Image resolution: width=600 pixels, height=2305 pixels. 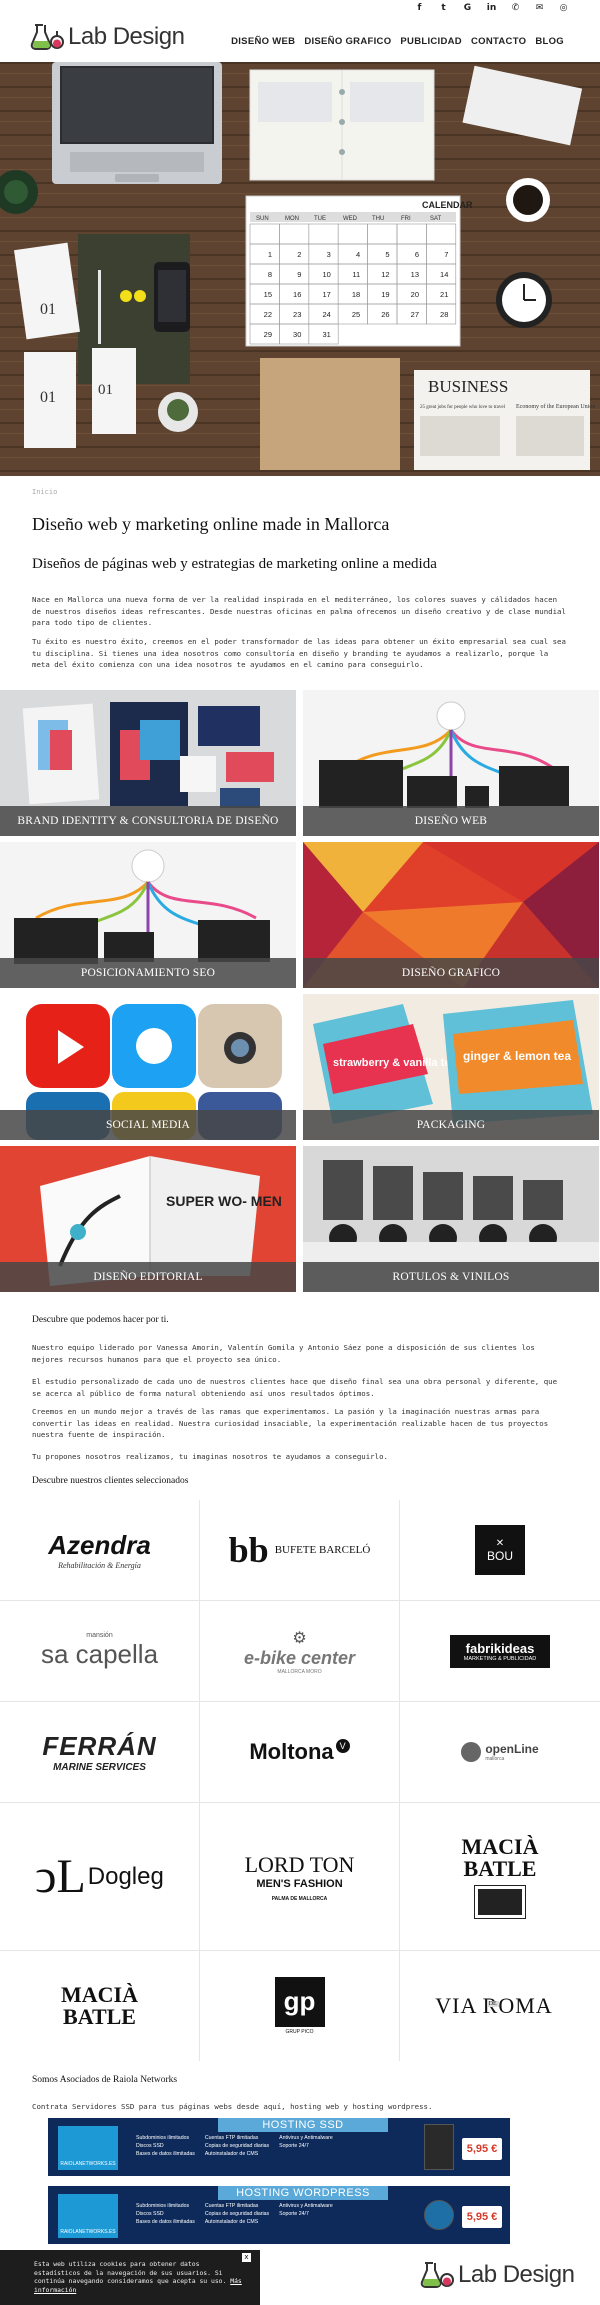 I want to click on calendar-weekday: MON, so click(x=292, y=219).